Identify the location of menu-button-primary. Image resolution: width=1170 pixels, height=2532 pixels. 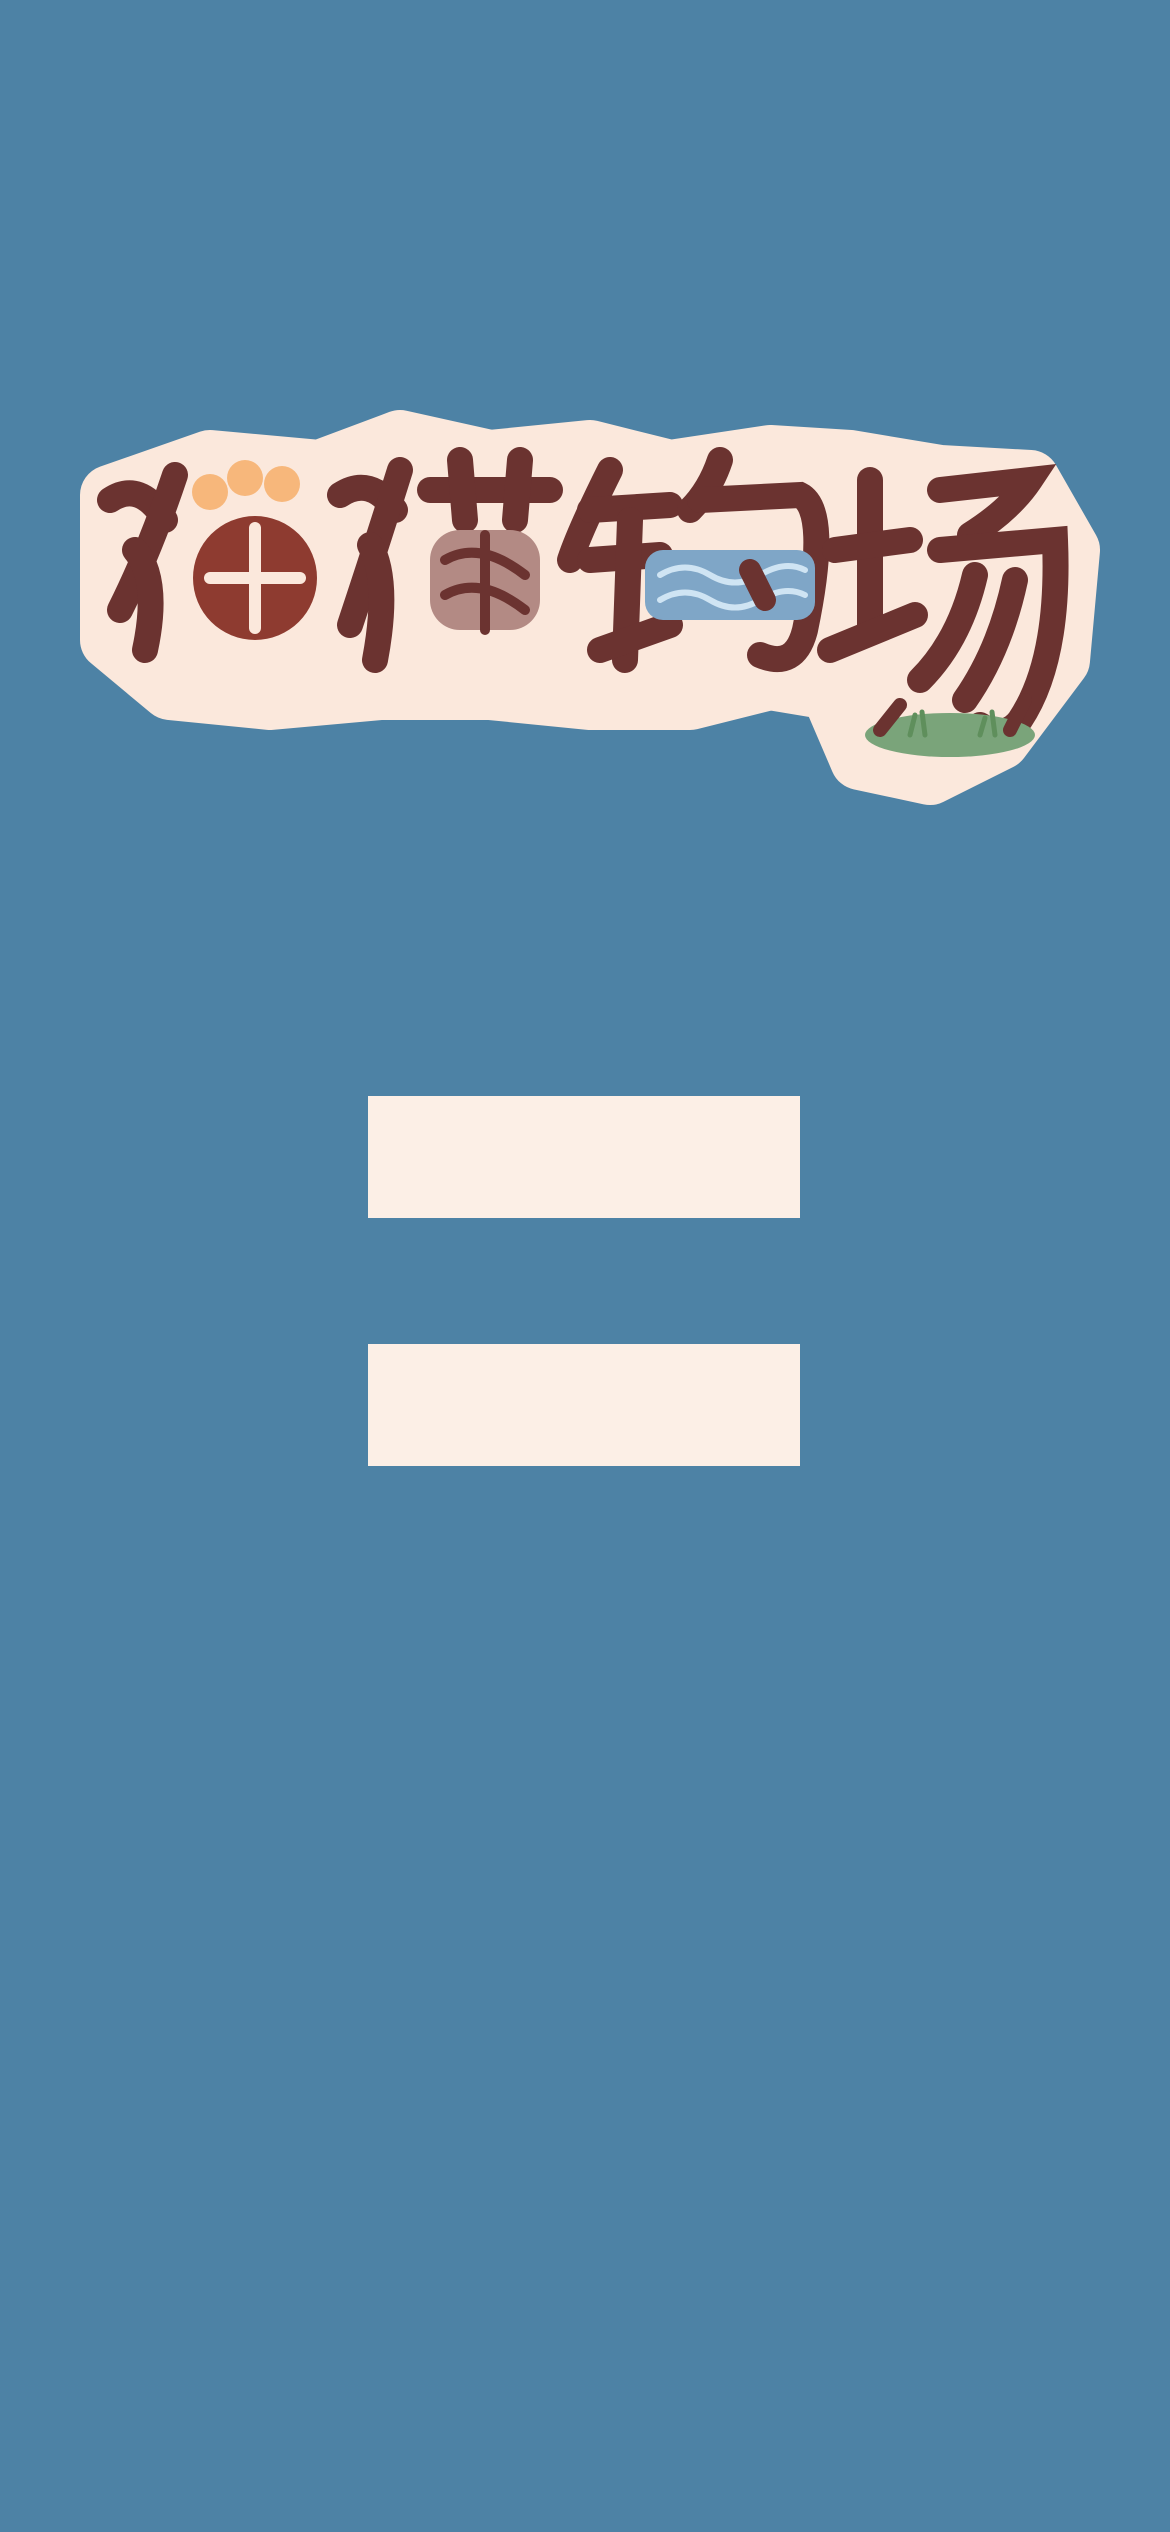
(584, 1157).